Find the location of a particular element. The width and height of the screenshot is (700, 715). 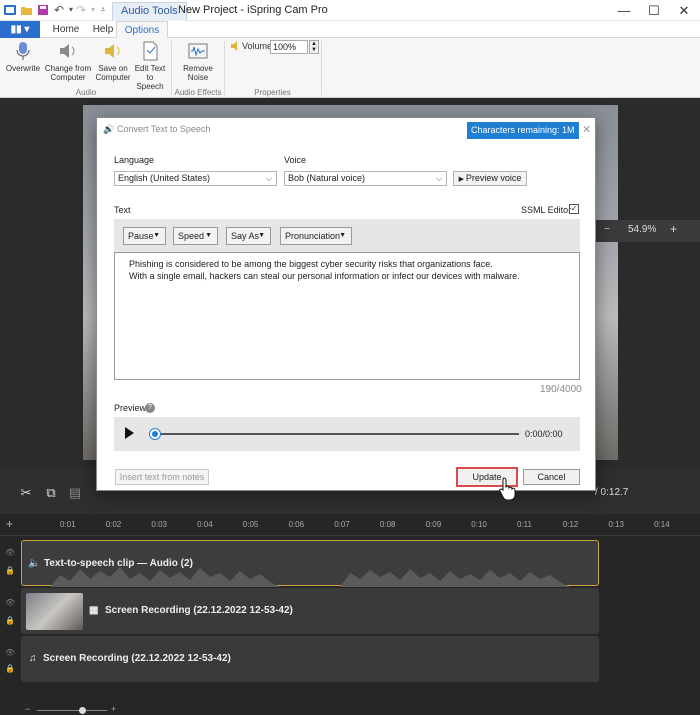

screen-audio-clip: ♫ Screen Recording (22.12.2022 12-53-42) is located at coordinates (310, 659).